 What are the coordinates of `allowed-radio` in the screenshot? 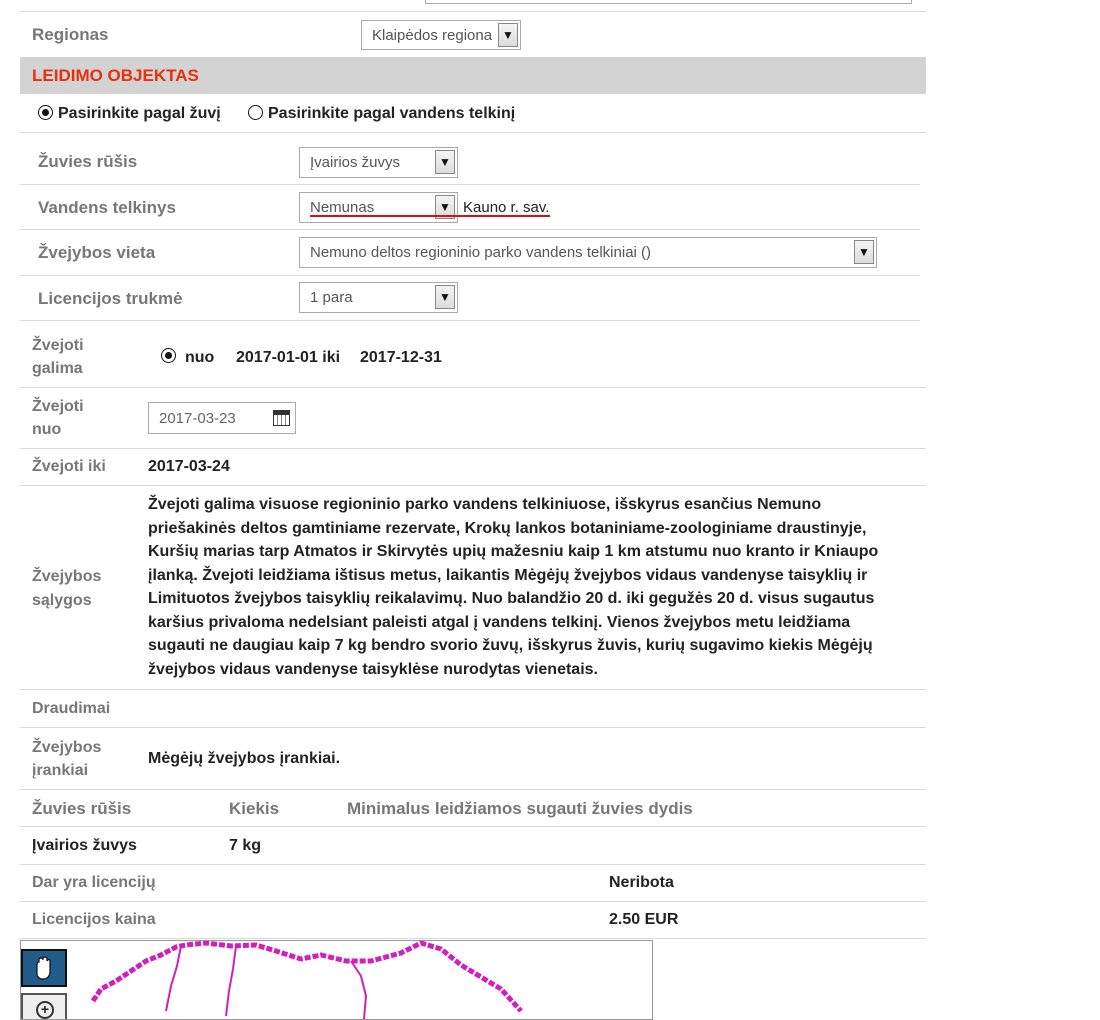 It's located at (168, 355).